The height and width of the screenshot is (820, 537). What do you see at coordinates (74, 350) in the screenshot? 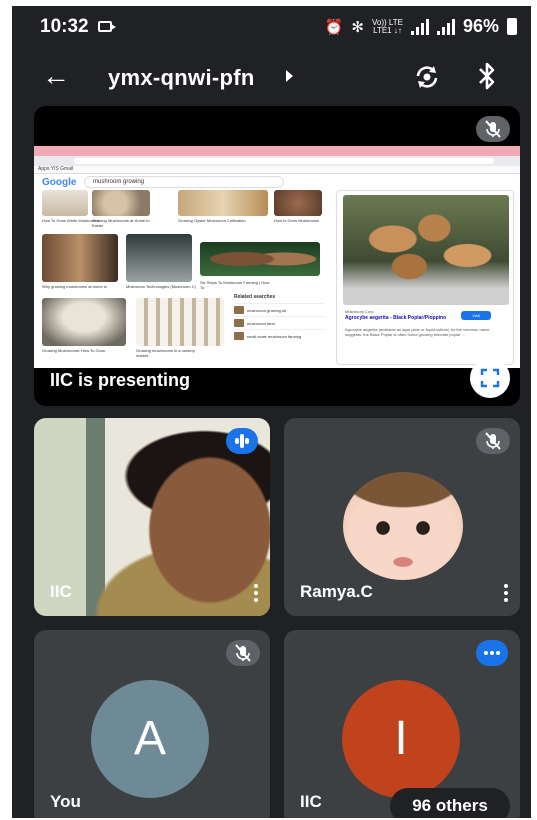
I see `thumbnail-caption: Growing Mushrooms: How To Grow` at bounding box center [74, 350].